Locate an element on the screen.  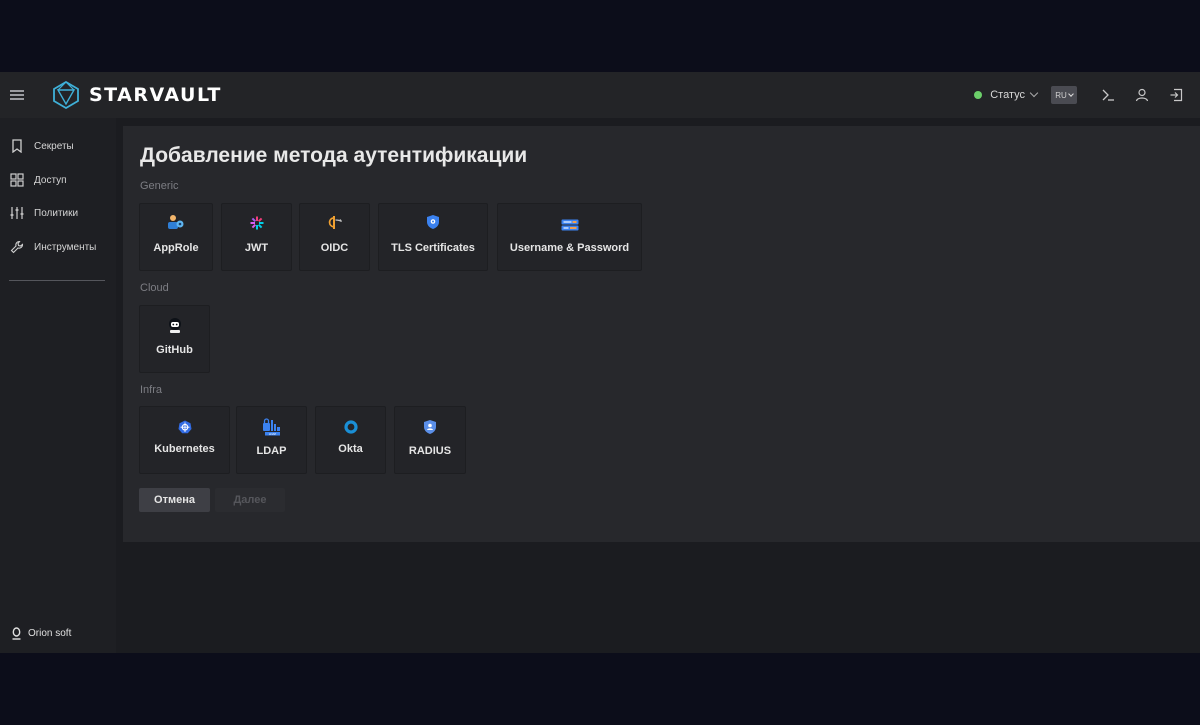
auth-method-label: RADIUS is located at coordinates (430, 451).